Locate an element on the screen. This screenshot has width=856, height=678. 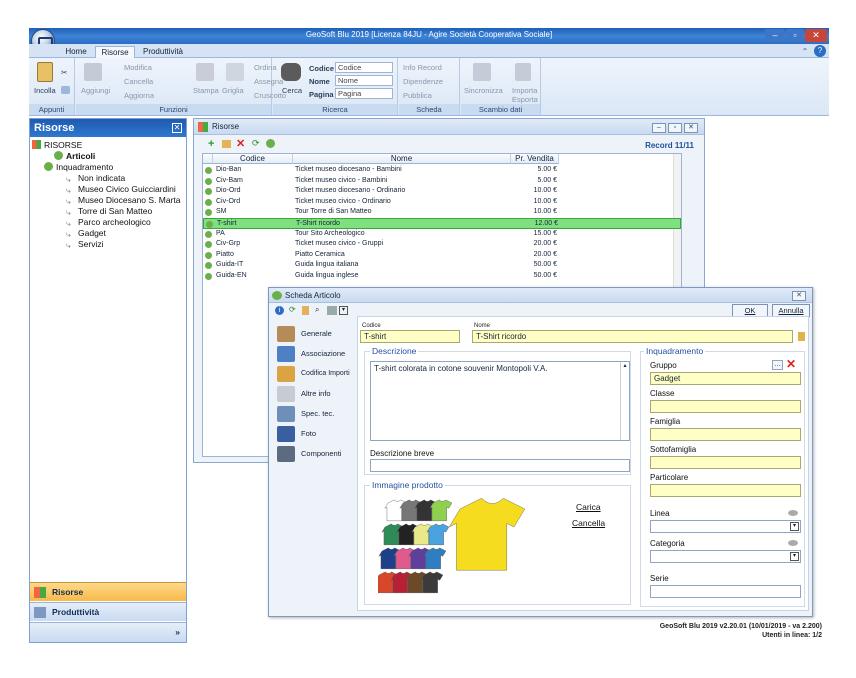
tree-node-museo-civico: ⤷ Museo Civico Guicciardini is located at coordinates (121, 189).